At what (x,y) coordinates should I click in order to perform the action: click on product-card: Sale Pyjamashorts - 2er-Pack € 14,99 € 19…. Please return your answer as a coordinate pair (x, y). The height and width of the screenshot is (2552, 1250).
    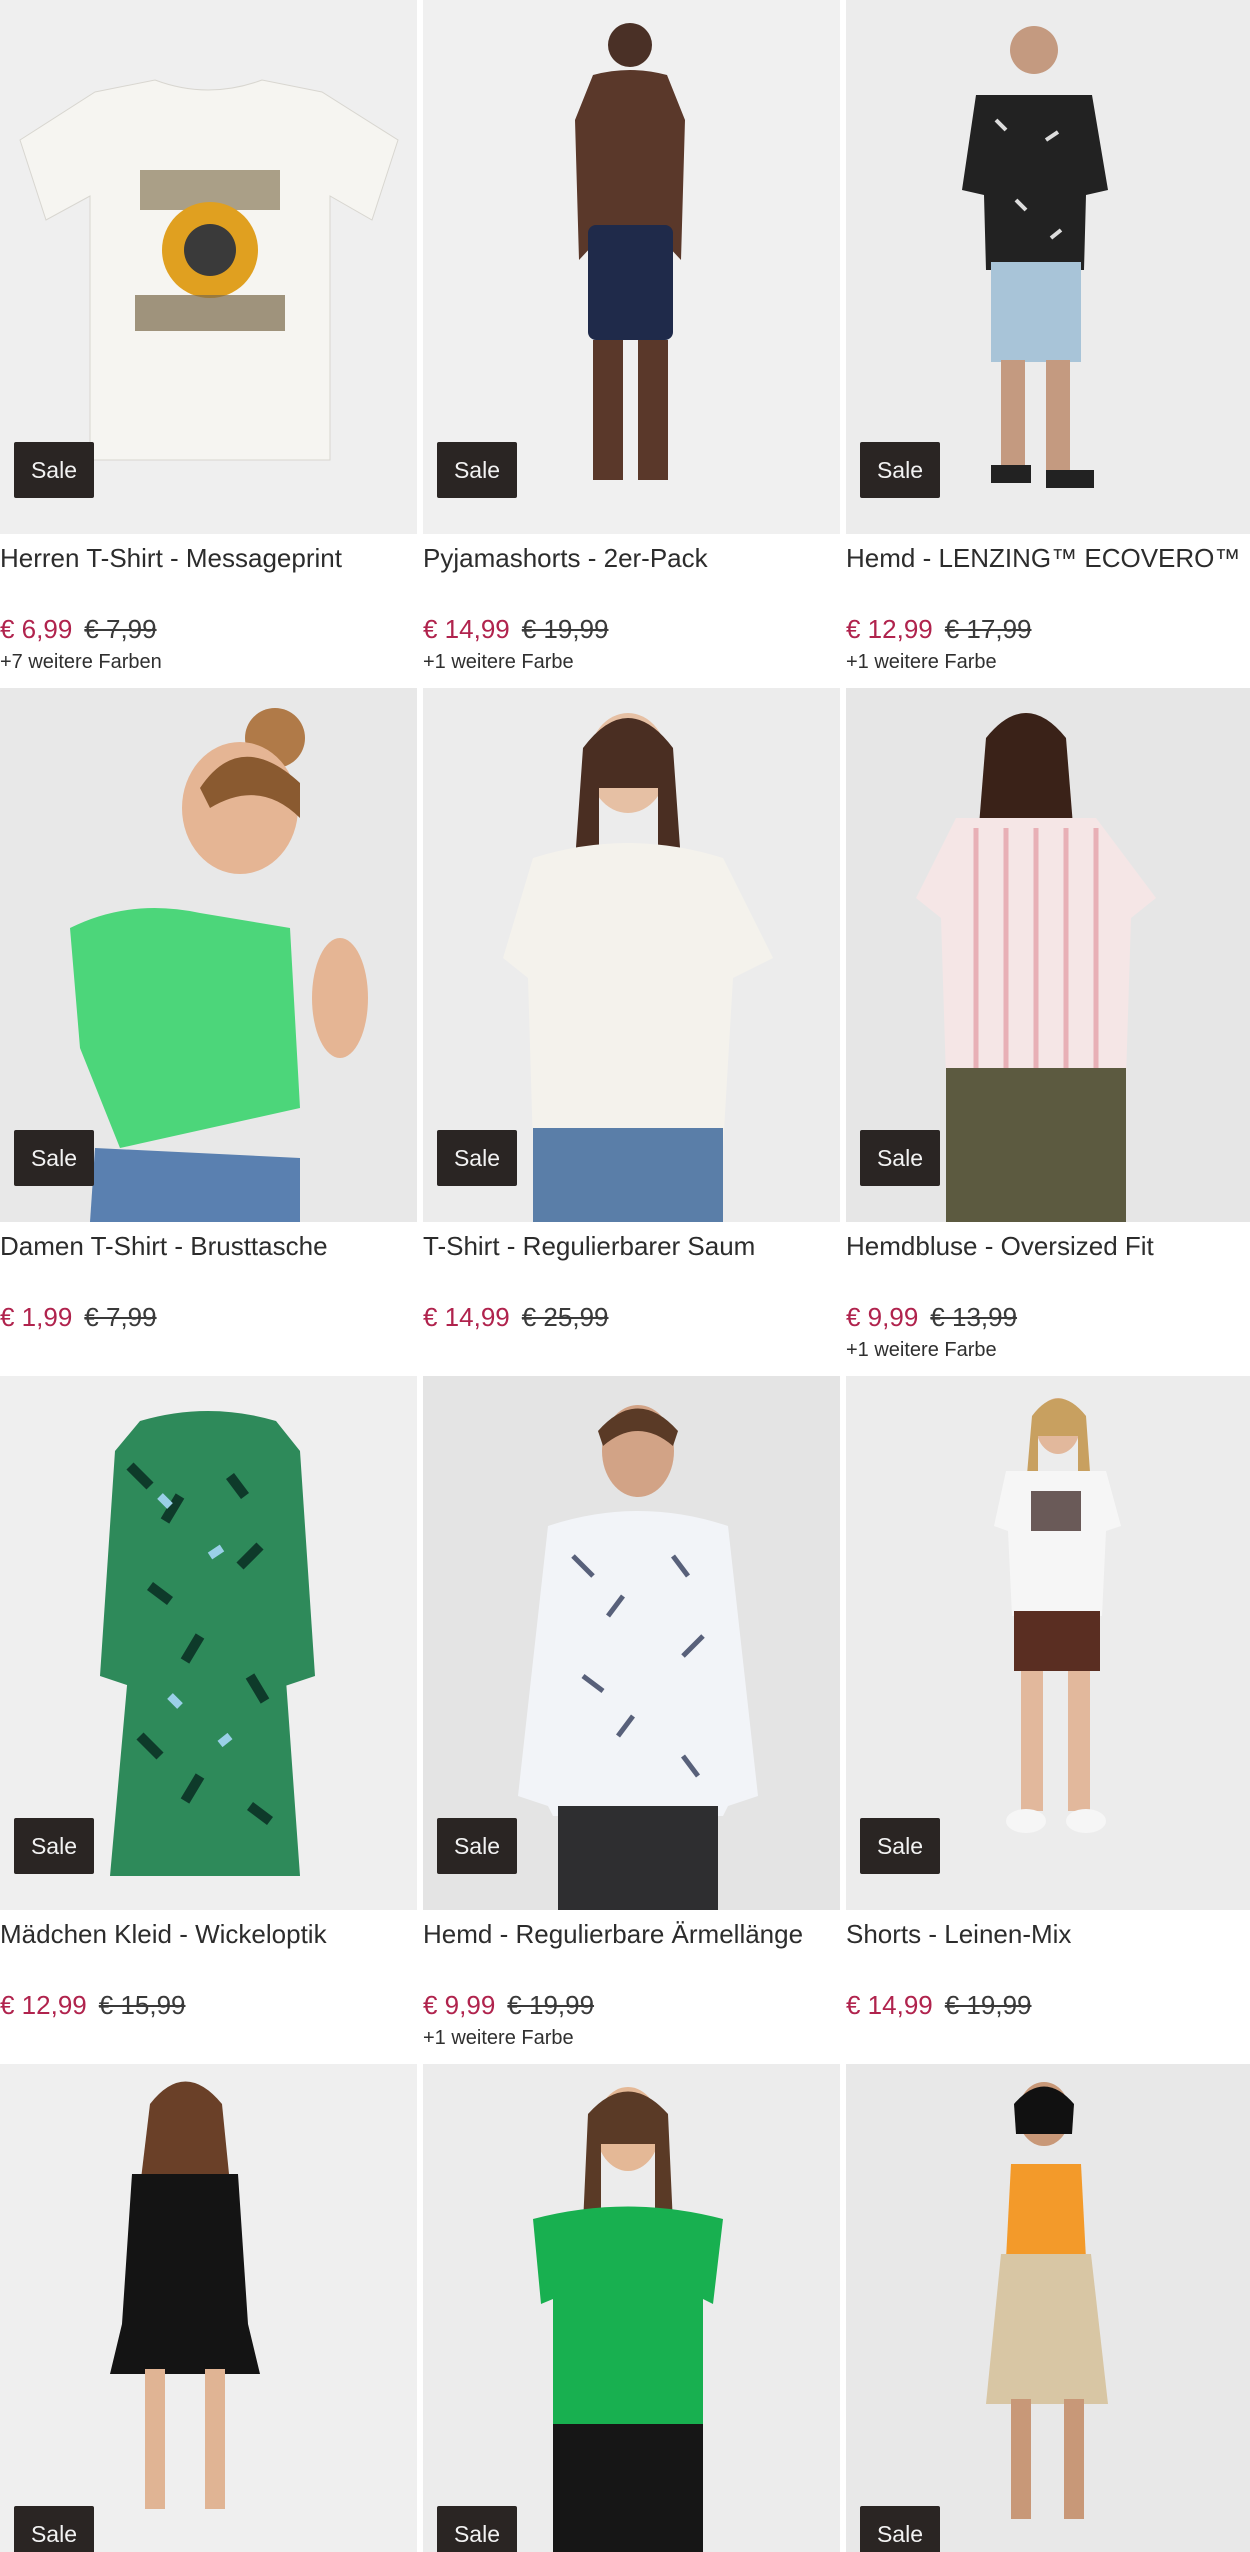
    Looking at the image, I should click on (631, 344).